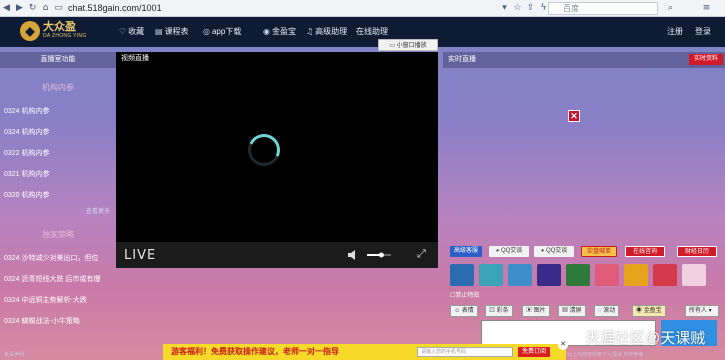 The width and height of the screenshot is (725, 360). What do you see at coordinates (706, 8) in the screenshot?
I see `menu-icon: ≡` at bounding box center [706, 8].